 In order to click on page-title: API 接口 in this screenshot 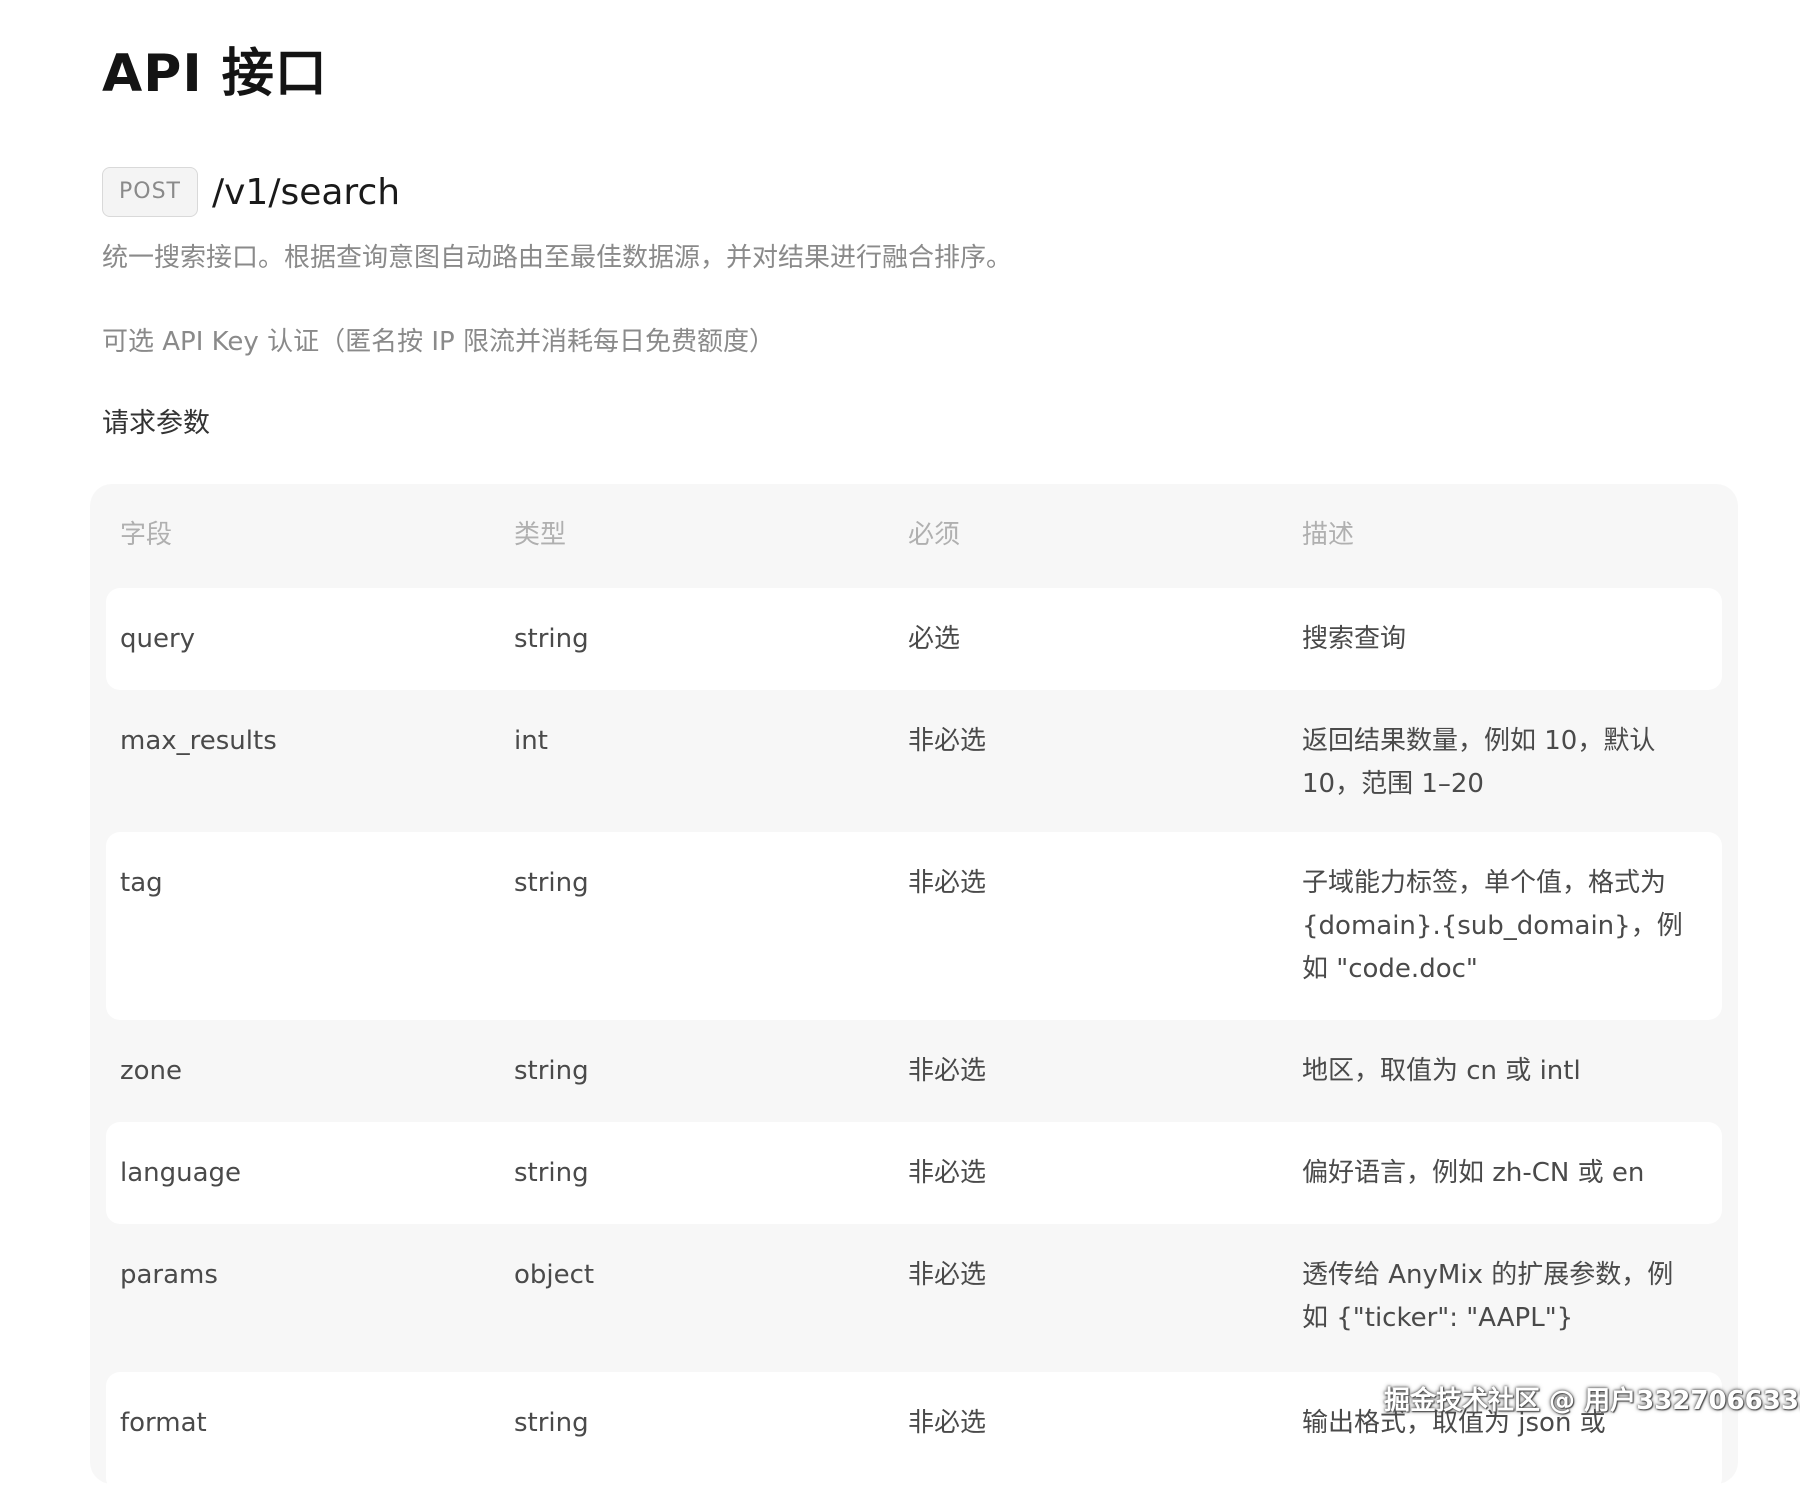, I will do `click(215, 74)`.